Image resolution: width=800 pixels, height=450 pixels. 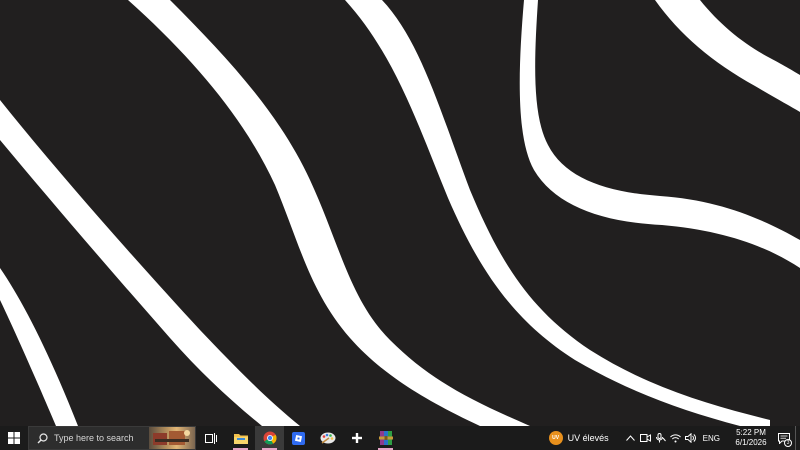 I want to click on taskbar-app-paint, so click(x=327, y=438).